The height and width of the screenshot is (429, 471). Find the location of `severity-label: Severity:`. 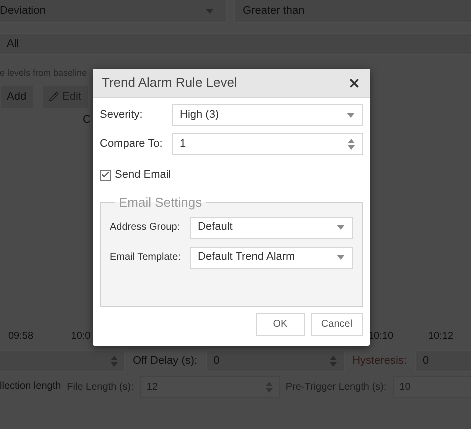

severity-label: Severity: is located at coordinates (122, 115).